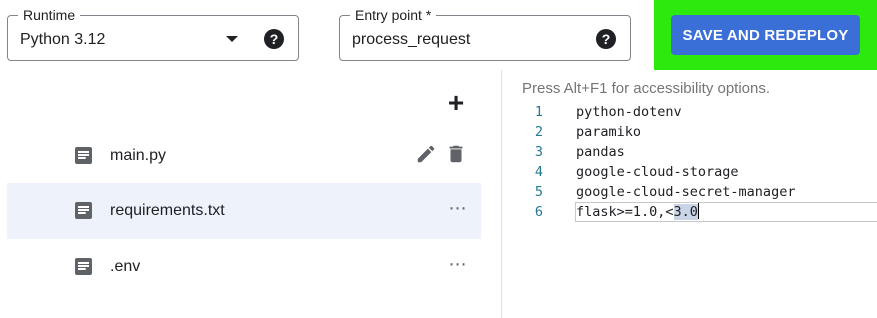  What do you see at coordinates (393, 15) in the screenshot?
I see `entry-point-label: Entry point *` at bounding box center [393, 15].